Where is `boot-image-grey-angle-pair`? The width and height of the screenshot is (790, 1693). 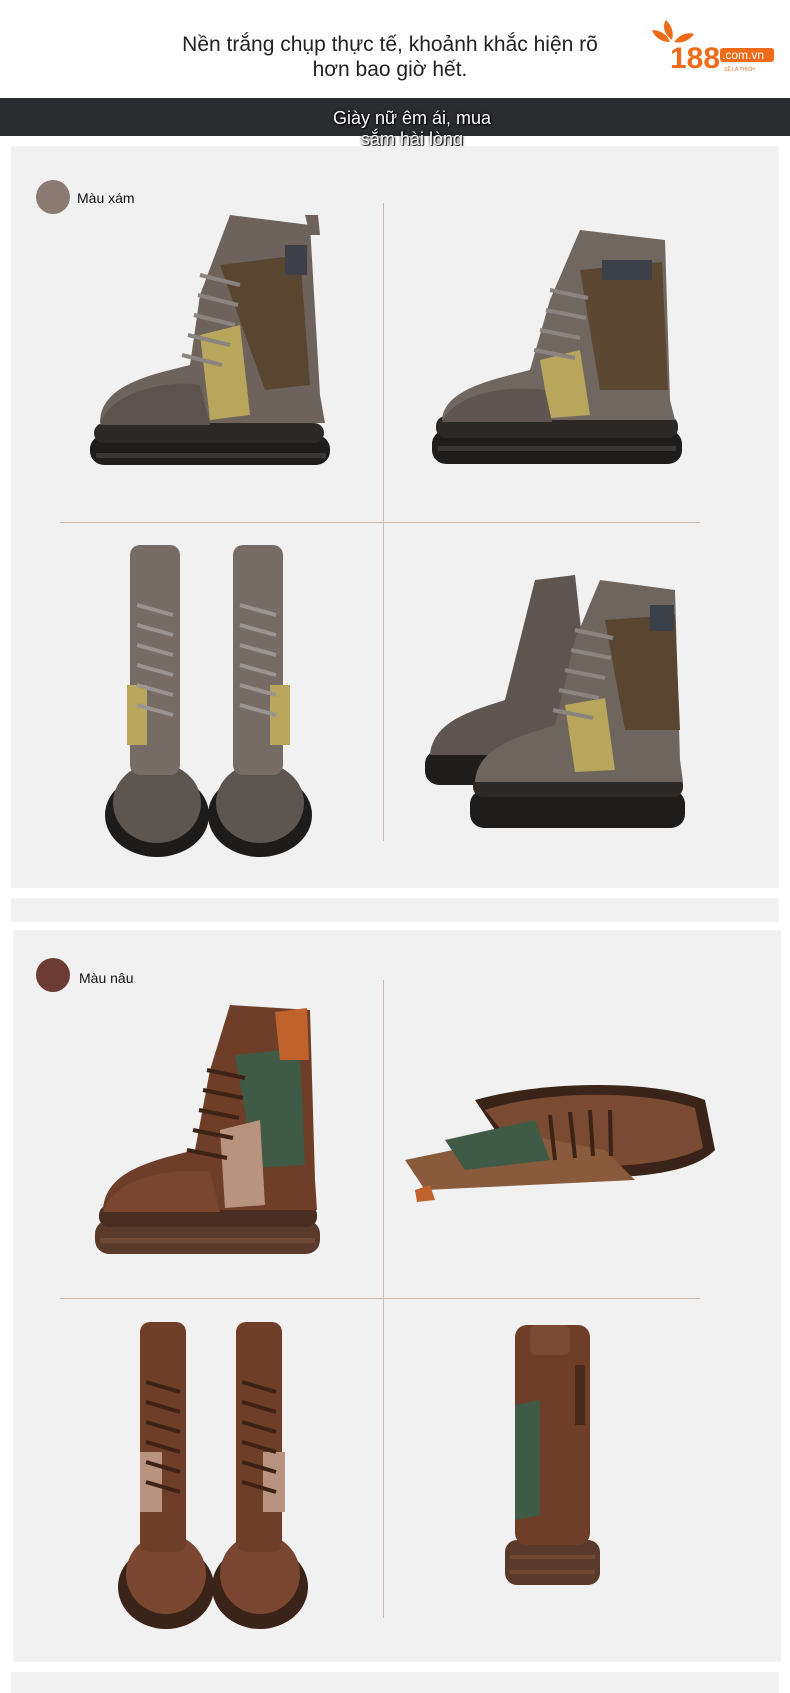
boot-image-grey-angle-pair is located at coordinates (557, 697).